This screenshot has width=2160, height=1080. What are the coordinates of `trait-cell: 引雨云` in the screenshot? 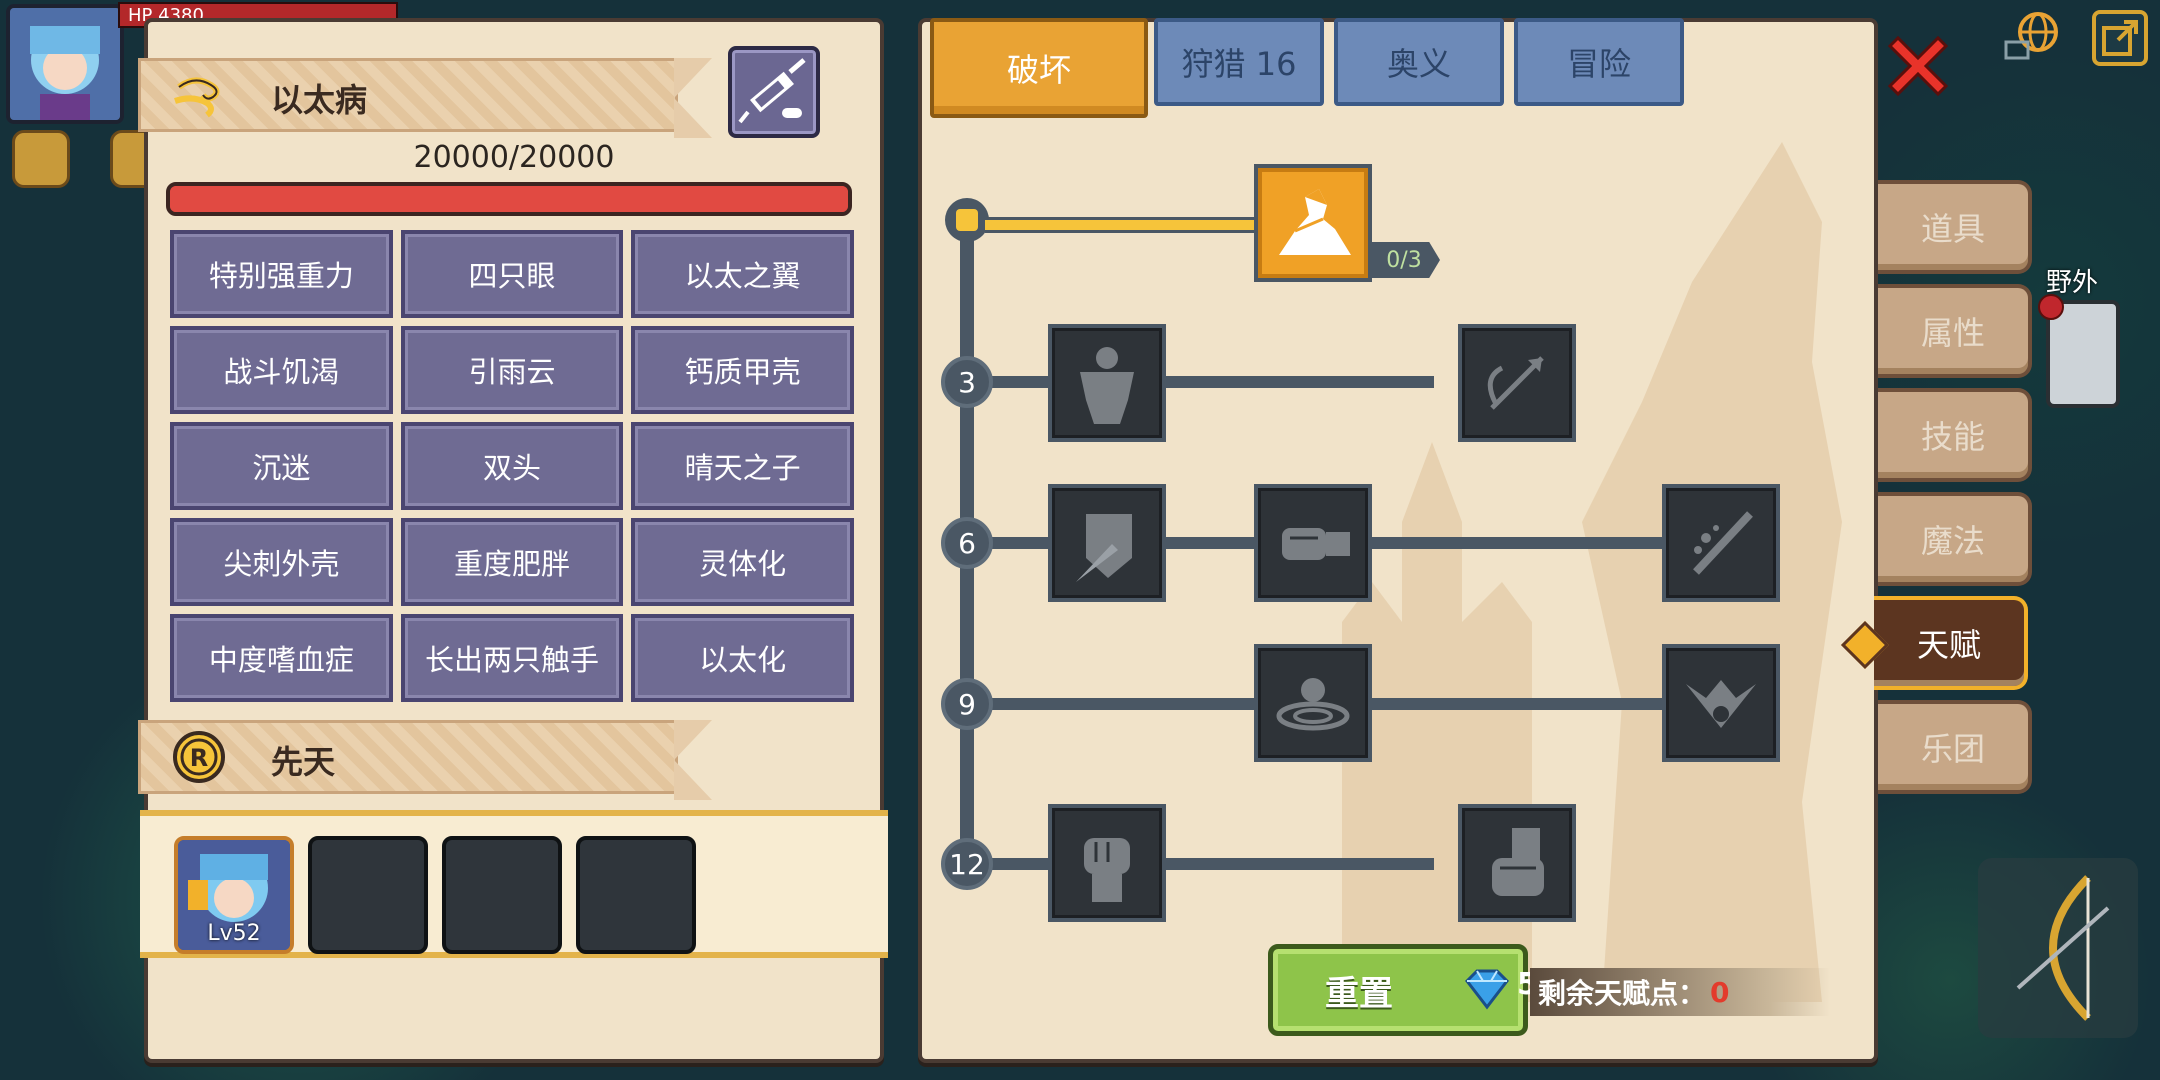 It's located at (512, 370).